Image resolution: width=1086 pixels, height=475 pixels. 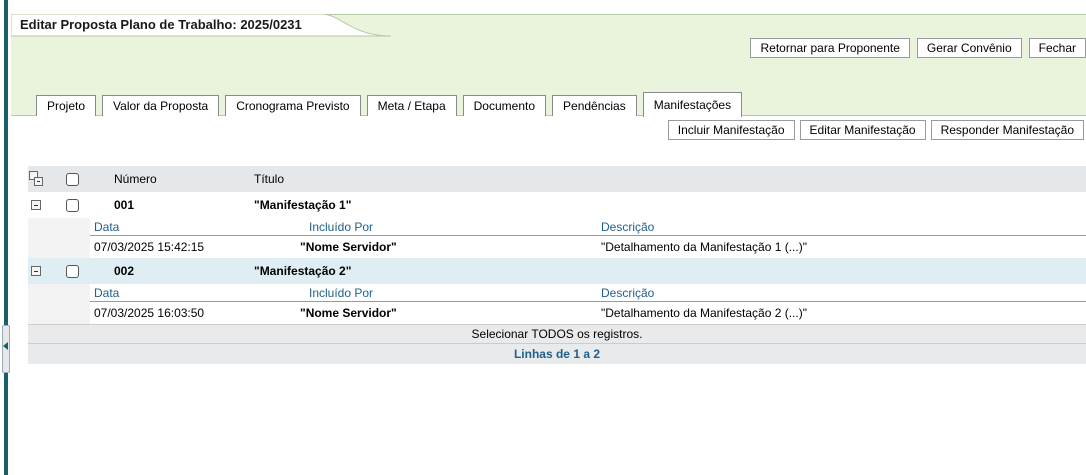 I want to click on tab-cronograma-previsto: Cronograma Previsto, so click(x=293, y=105).